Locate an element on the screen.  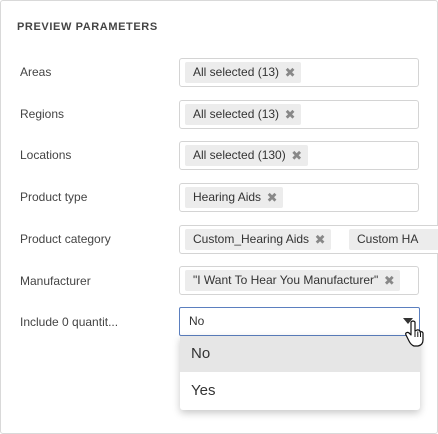
locations-field: All selected (130) ✖ is located at coordinates (299, 155).